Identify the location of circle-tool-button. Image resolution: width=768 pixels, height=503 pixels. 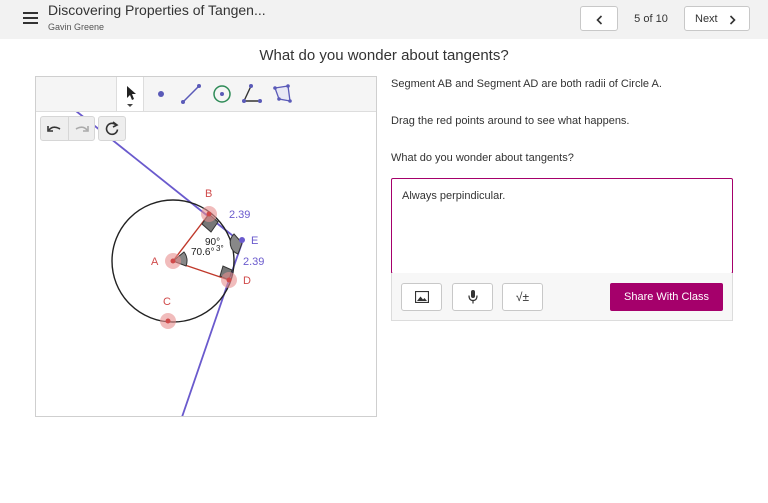
(222, 94).